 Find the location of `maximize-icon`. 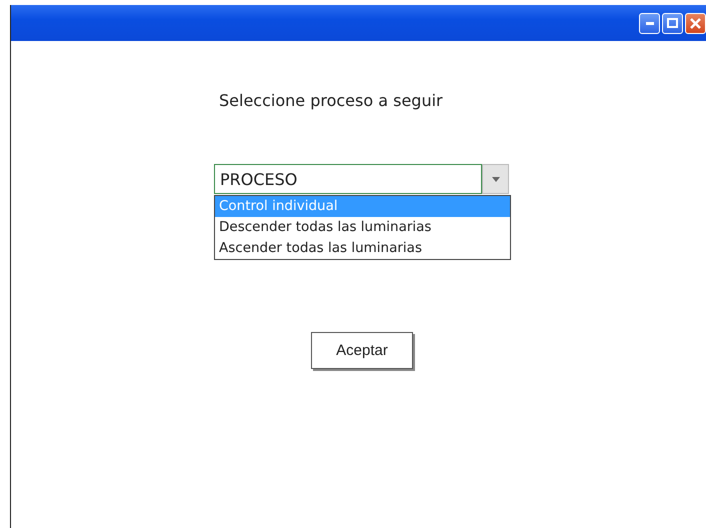

maximize-icon is located at coordinates (672, 23).